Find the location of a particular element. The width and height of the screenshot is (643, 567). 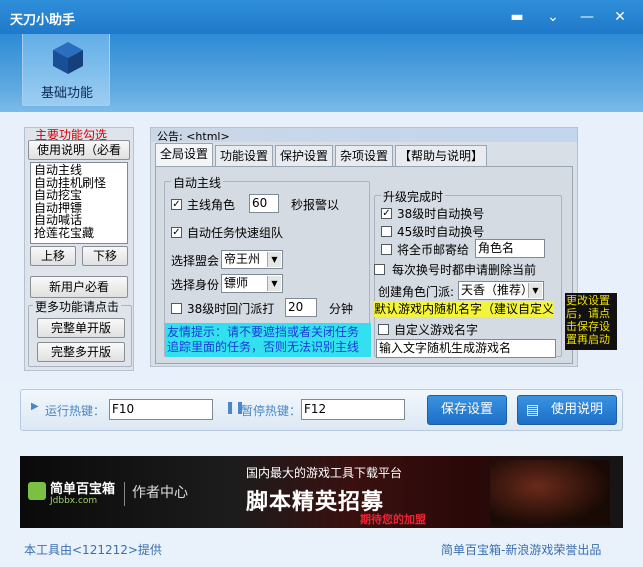

hotkey-bar: ▶ 运行热键： F10 ❚❚ 暂停热键： F12 保存设置 ▤ 使用说明 is located at coordinates (321, 410).